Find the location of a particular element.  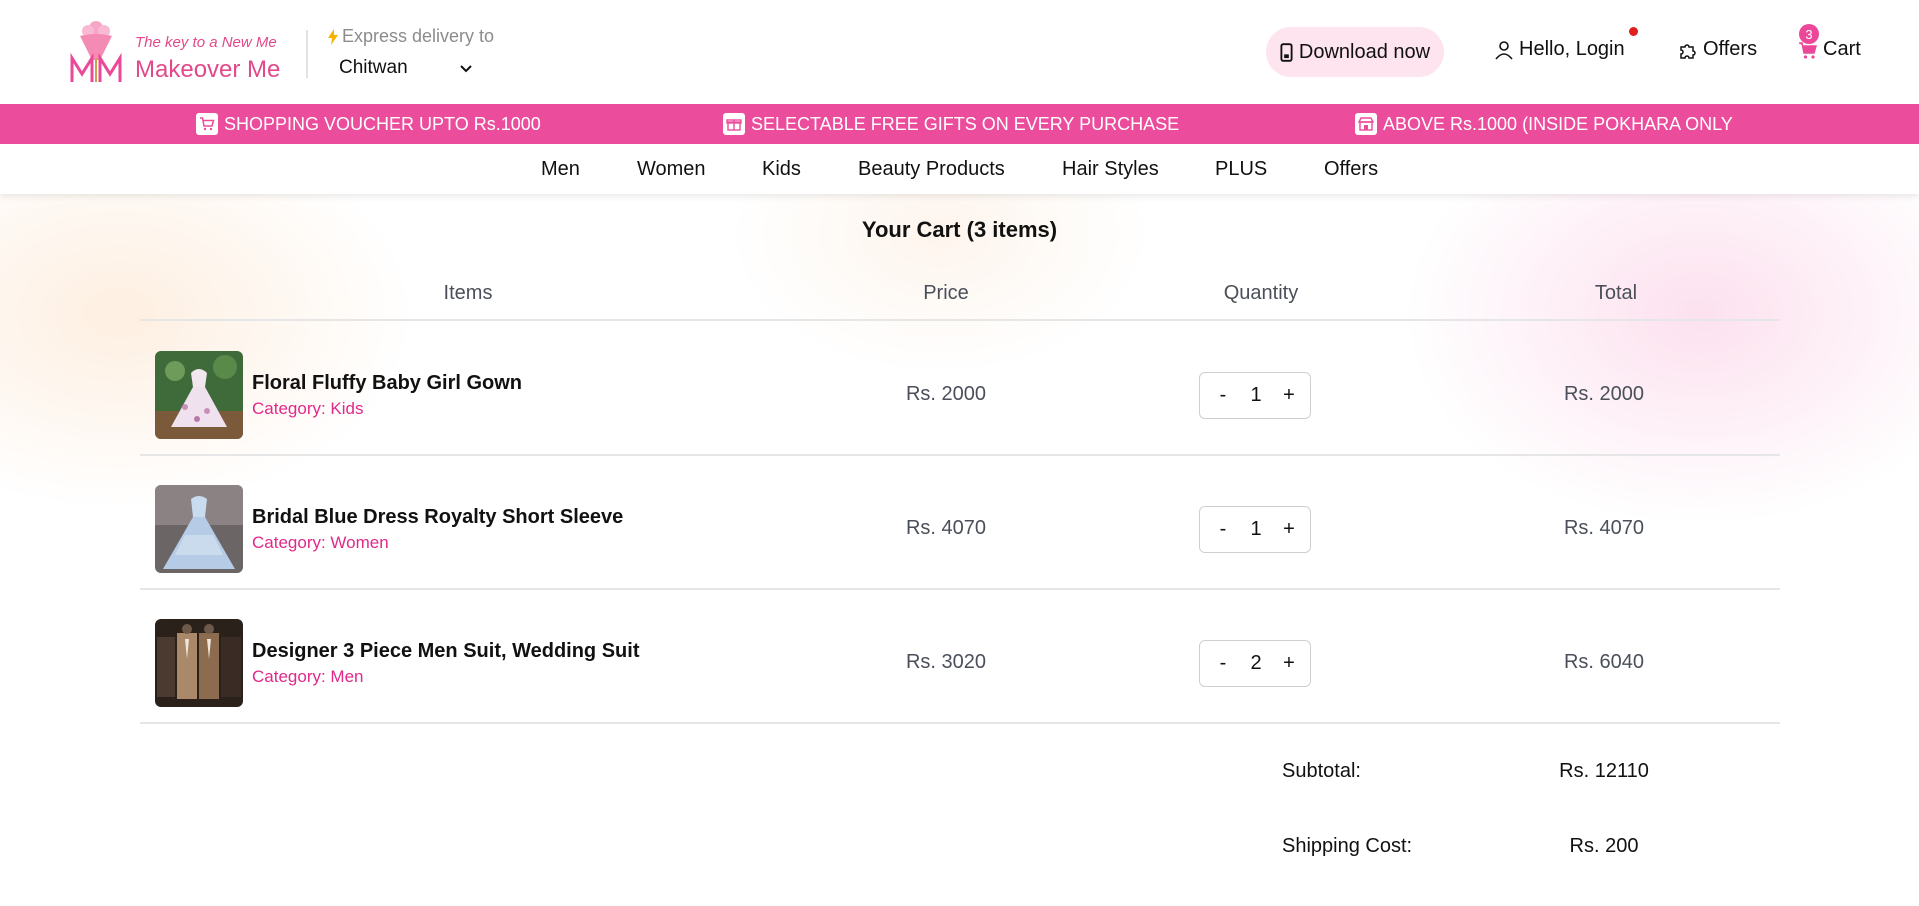

offers-label: Offers is located at coordinates (1730, 49).